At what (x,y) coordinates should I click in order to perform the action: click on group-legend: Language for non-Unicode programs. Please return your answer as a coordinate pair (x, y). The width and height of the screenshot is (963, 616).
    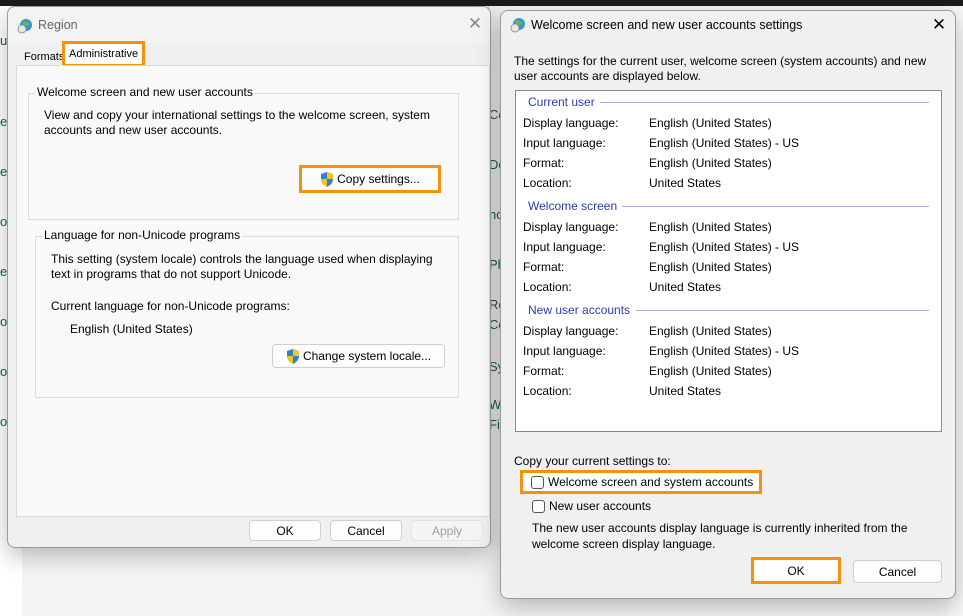
    Looking at the image, I should click on (142, 235).